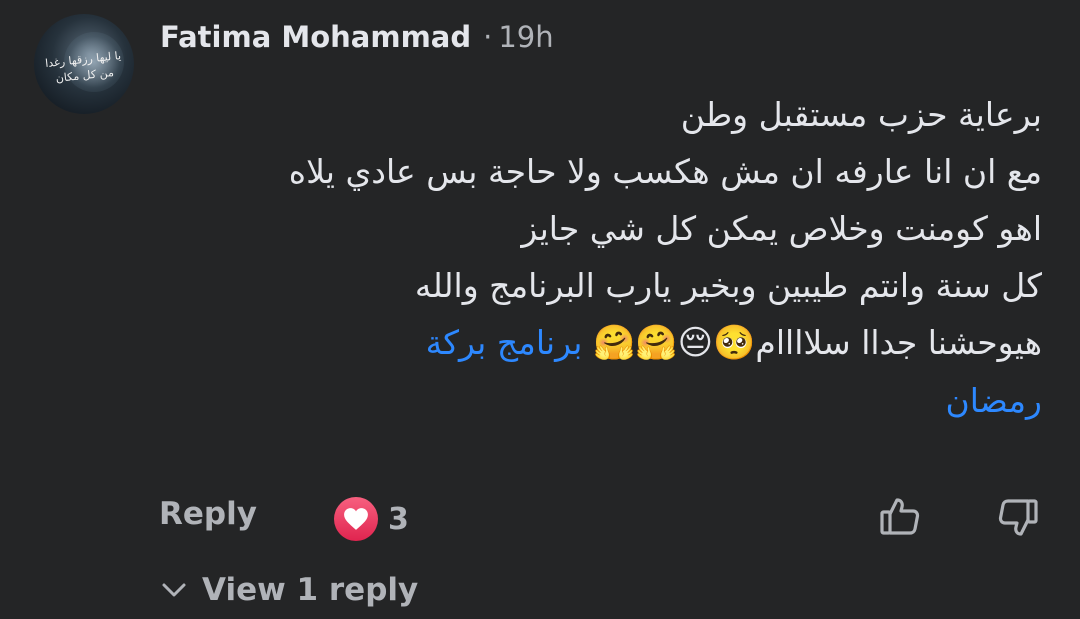  I want to click on thumbs-down-icon, so click(1018, 520).